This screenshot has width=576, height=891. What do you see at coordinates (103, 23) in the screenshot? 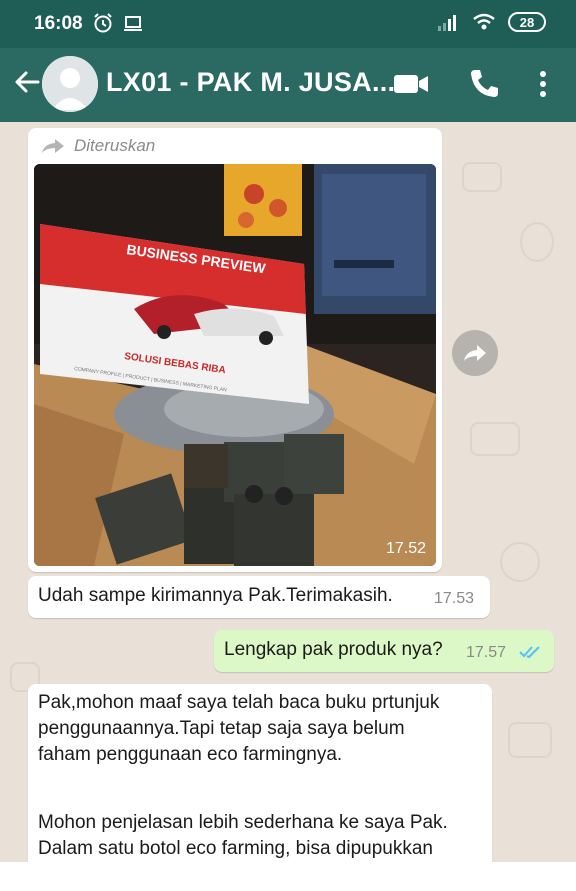
I see `alarm-icon` at bounding box center [103, 23].